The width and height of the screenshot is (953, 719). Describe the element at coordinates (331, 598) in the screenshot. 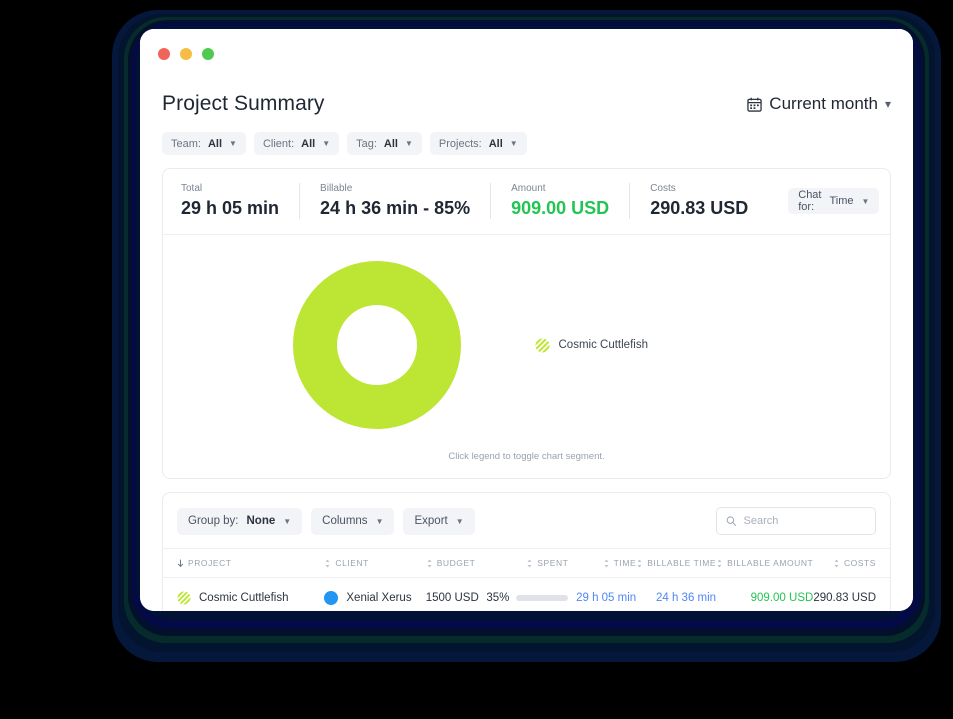

I see `client-color-icon` at that location.